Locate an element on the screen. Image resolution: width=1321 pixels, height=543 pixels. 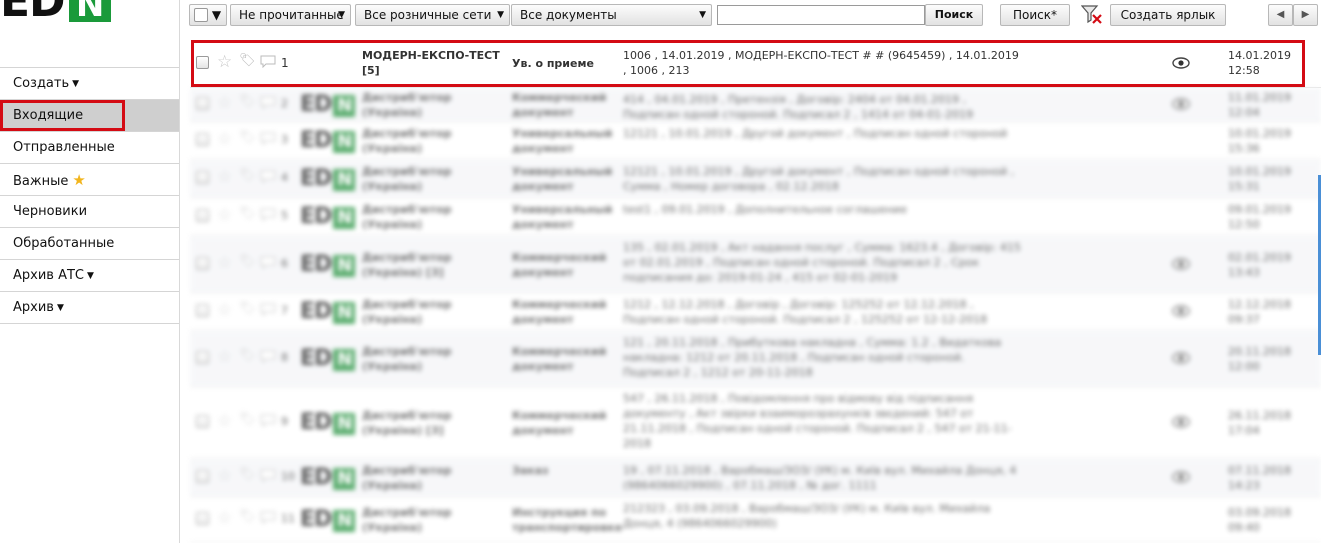
search-input is located at coordinates (821, 15).